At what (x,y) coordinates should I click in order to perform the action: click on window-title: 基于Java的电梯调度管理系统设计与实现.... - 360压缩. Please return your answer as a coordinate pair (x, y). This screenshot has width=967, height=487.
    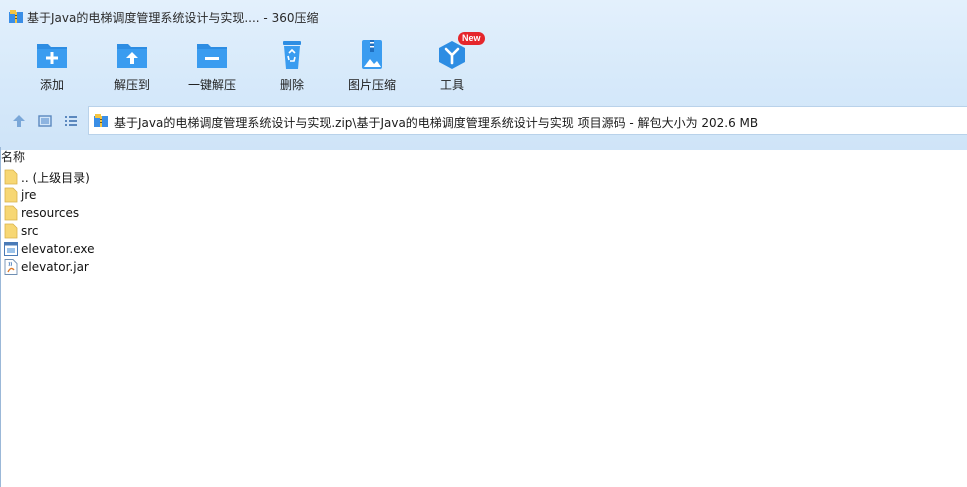
    Looking at the image, I should click on (173, 18).